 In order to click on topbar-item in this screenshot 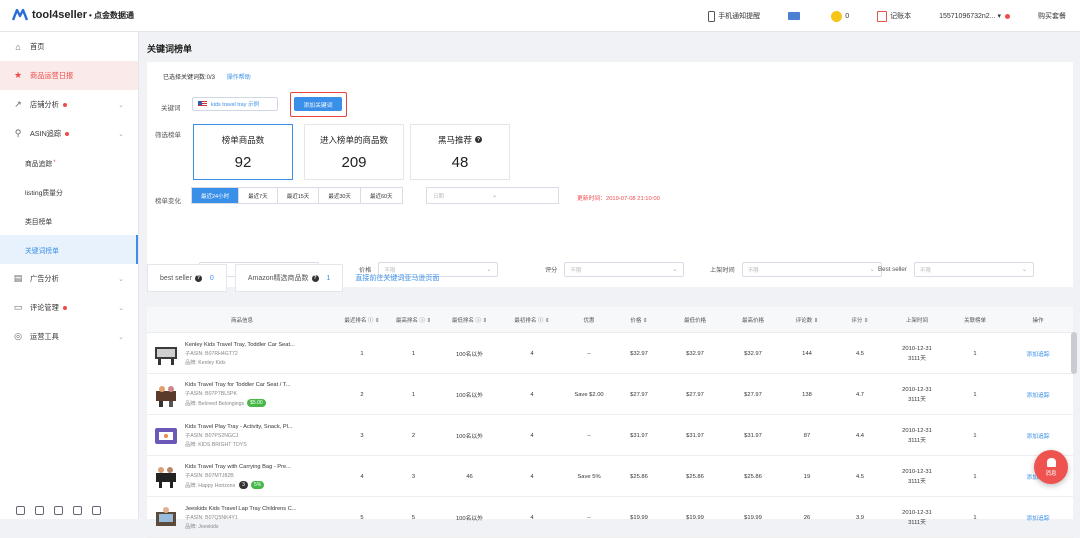, I will do `click(795, 16)`.